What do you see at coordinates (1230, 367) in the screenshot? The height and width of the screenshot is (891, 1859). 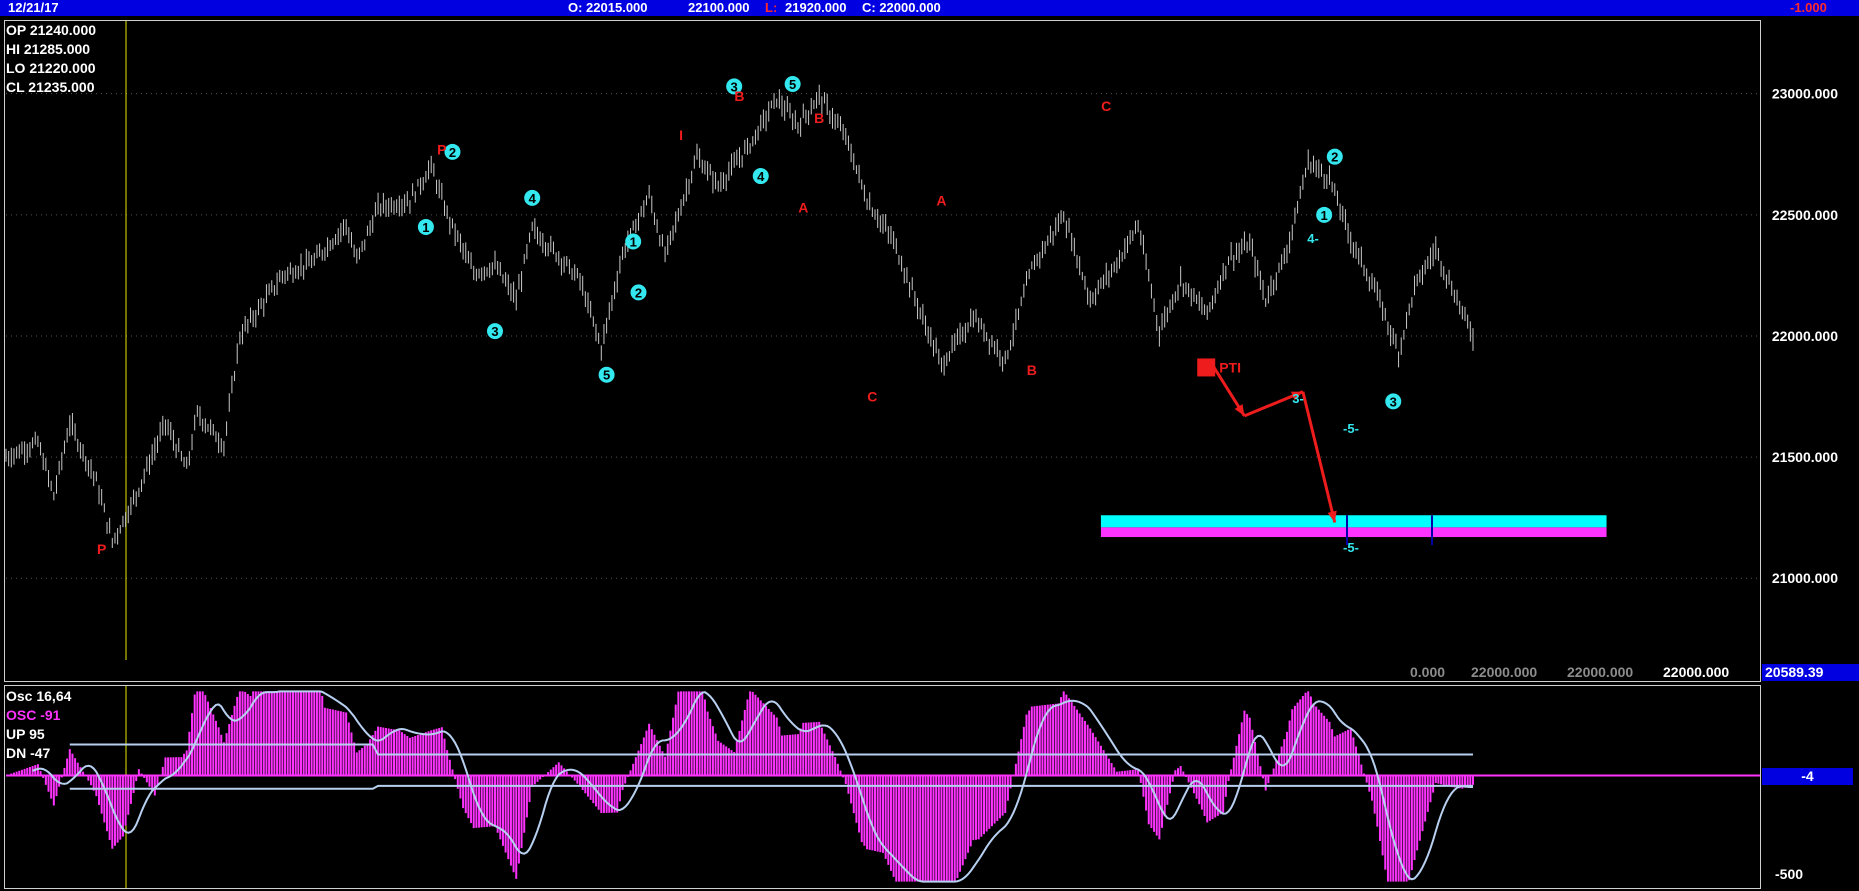 I see `pti-label: PTI` at bounding box center [1230, 367].